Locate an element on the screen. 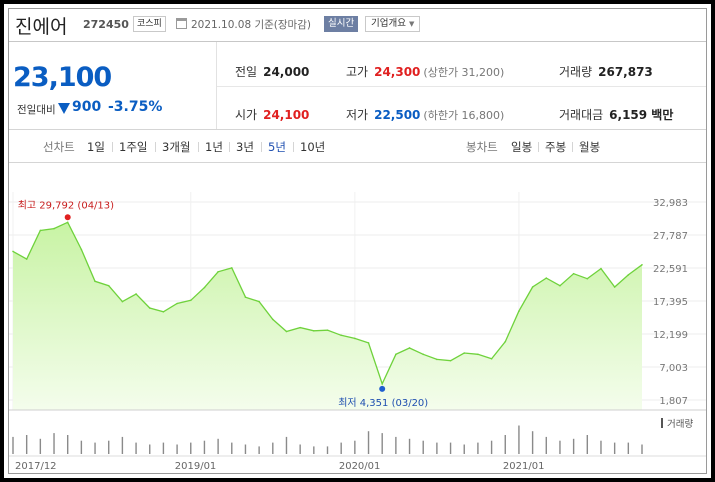 The width and height of the screenshot is (715, 482). change-value: 900 is located at coordinates (87, 107).